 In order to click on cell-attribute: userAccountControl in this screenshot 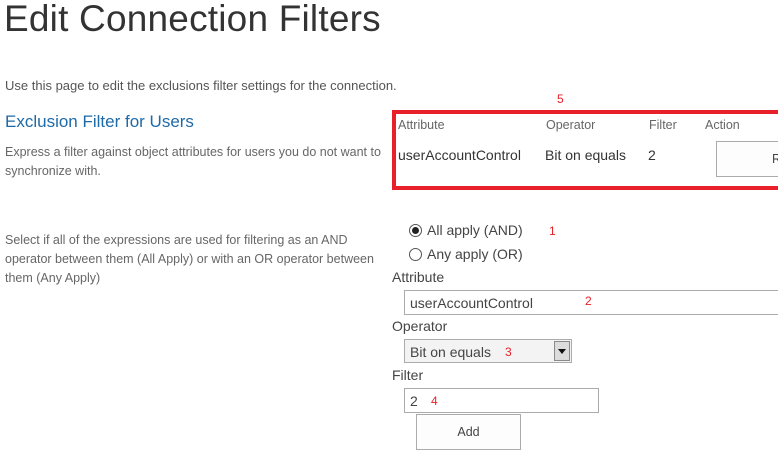, I will do `click(459, 155)`.